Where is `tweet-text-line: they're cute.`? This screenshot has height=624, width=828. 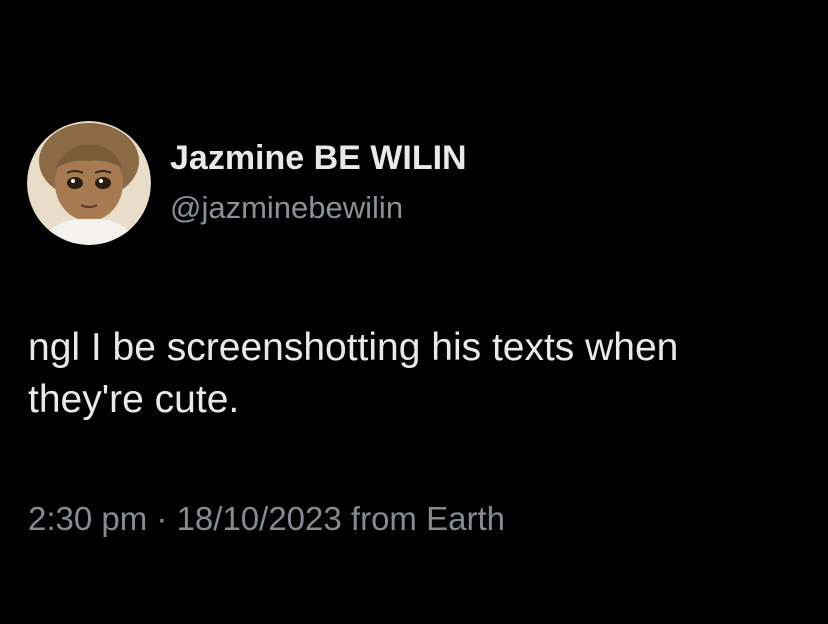
tweet-text-line: they're cute. is located at coordinates (134, 399).